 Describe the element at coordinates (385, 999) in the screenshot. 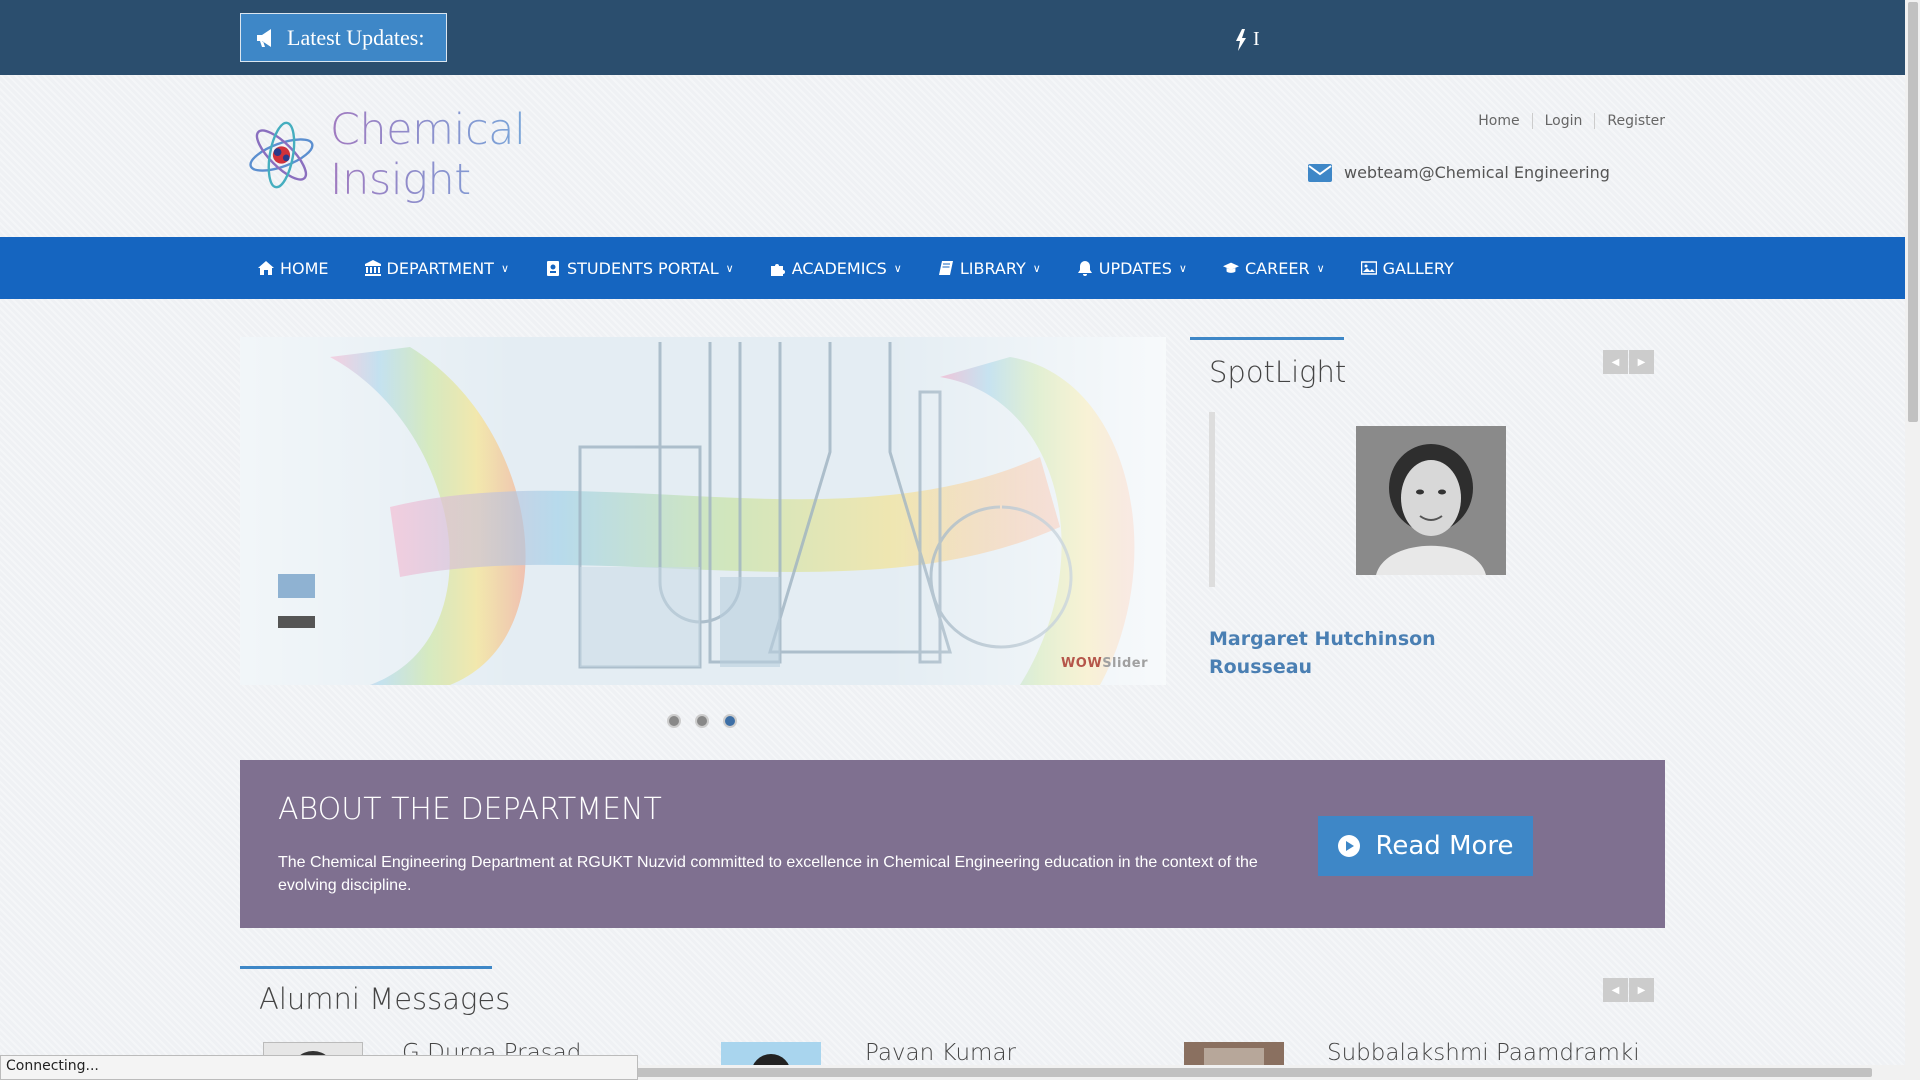

I see `alumni-title: Alumni Messages` at that location.